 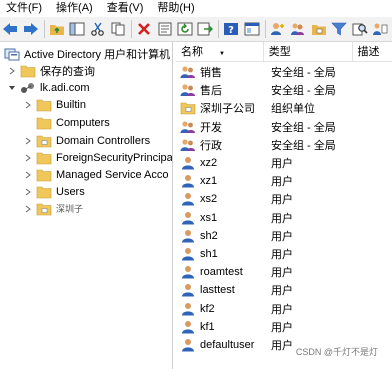 What do you see at coordinates (380, 29) in the screenshot?
I see `add-to-group-icon` at bounding box center [380, 29].